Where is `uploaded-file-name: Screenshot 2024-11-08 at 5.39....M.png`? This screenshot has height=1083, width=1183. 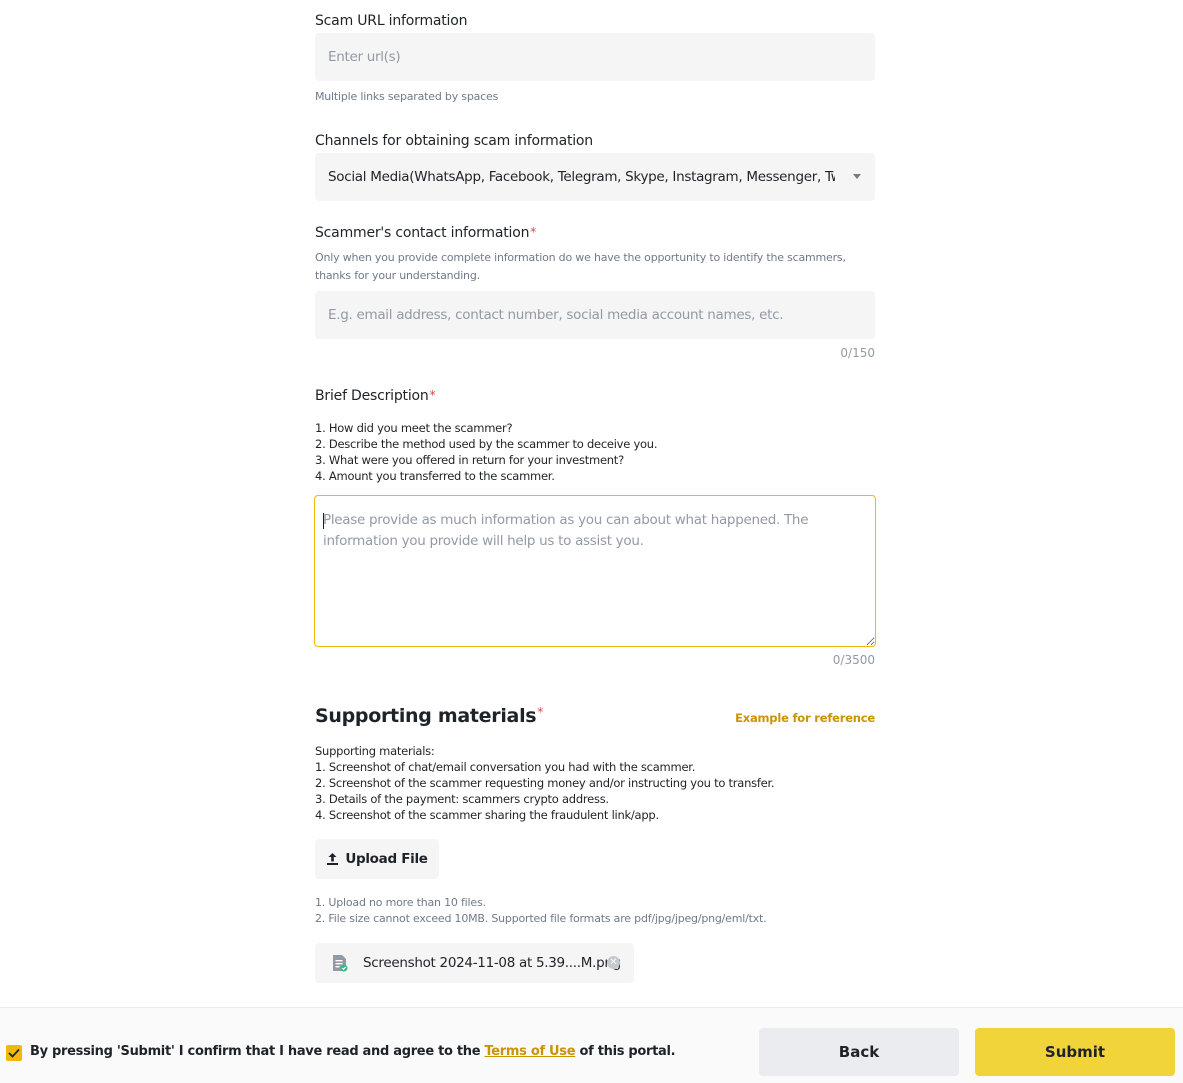 uploaded-file-name: Screenshot 2024-11-08 at 5.39....M.png is located at coordinates (492, 963).